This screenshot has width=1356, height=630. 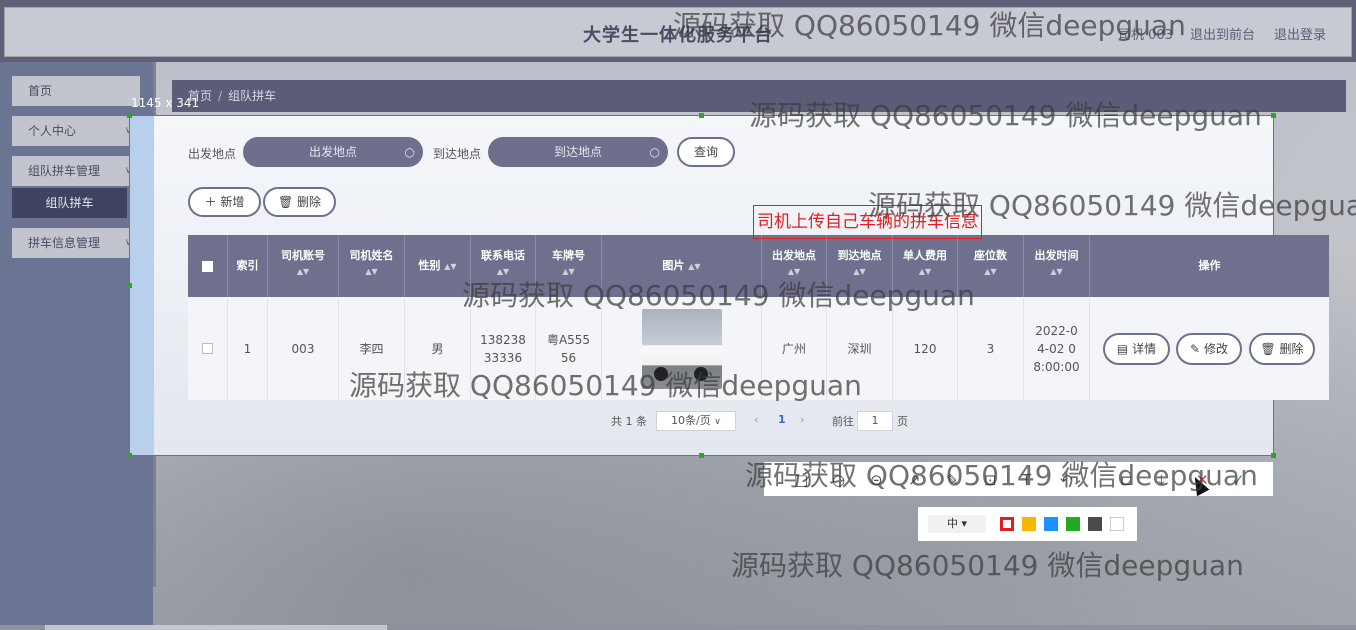 What do you see at coordinates (1144, 349) in the screenshot?
I see `detail-label: 详情` at bounding box center [1144, 349].